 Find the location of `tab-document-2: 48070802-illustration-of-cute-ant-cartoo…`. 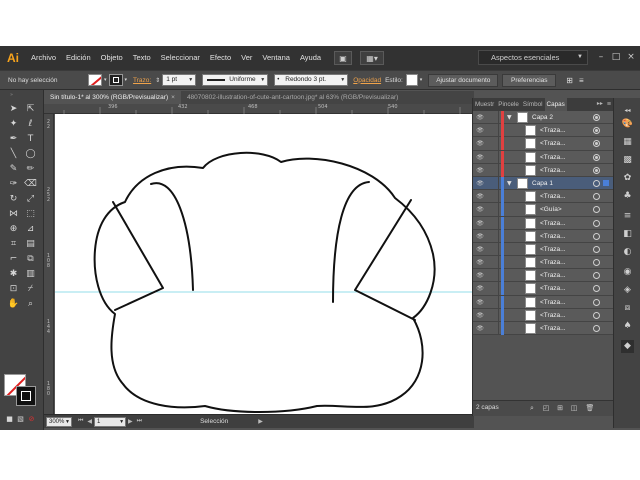

tab-document-2: 48070802-illustration-of-cute-ant-cartoo… is located at coordinates (327, 97).